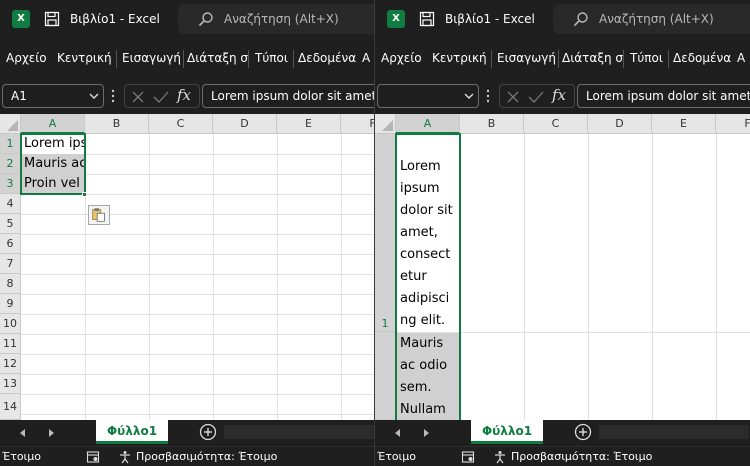 This screenshot has height=466, width=750. Describe the element at coordinates (423, 320) in the screenshot. I see `cell-a1-line: ng elit.` at that location.